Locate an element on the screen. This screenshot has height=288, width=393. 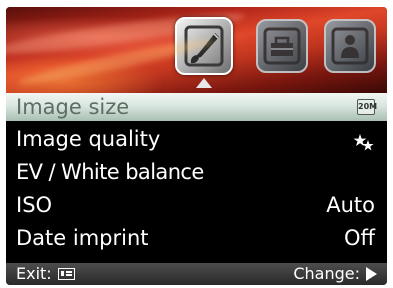
person-settings-icon is located at coordinates (350, 46).